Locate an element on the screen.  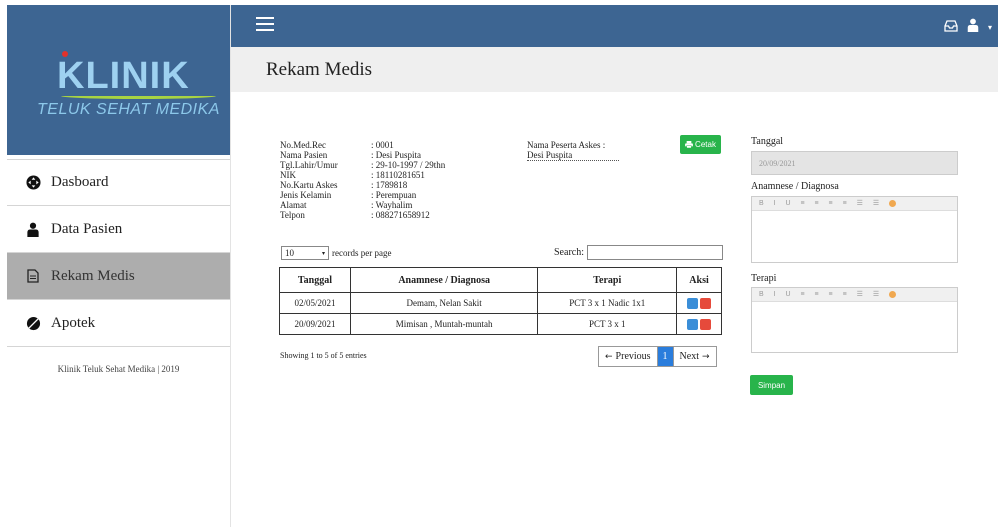
info-value: : Desi Puspita is located at coordinates (396, 155).